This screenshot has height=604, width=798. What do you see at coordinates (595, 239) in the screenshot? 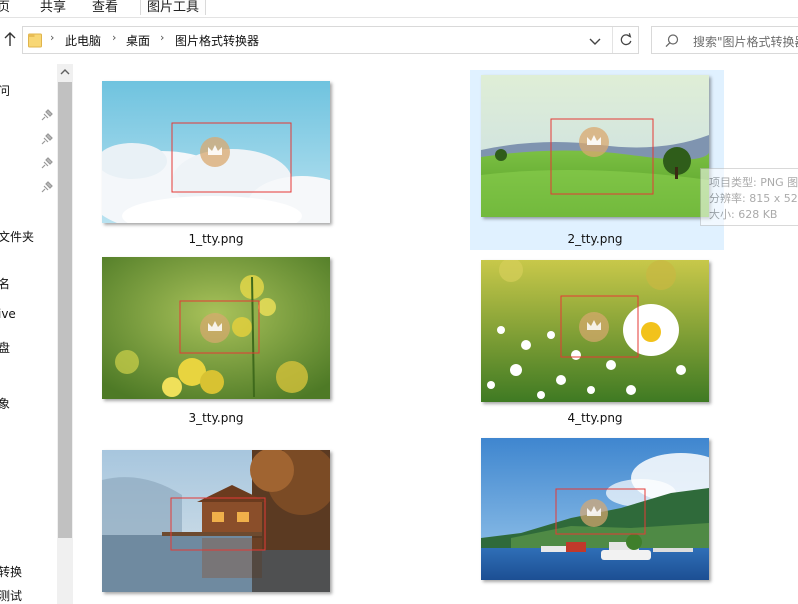
I see `file-name: 2_tty.png` at bounding box center [595, 239].